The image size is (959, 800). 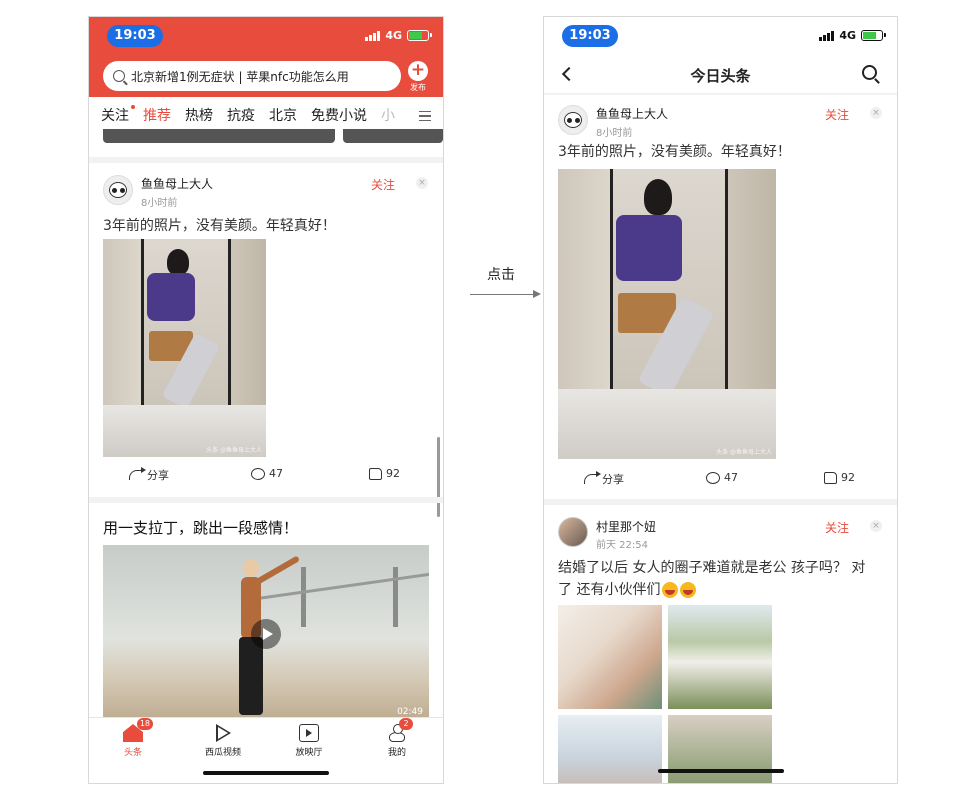 I want to click on plus-icon: +, so click(x=418, y=71).